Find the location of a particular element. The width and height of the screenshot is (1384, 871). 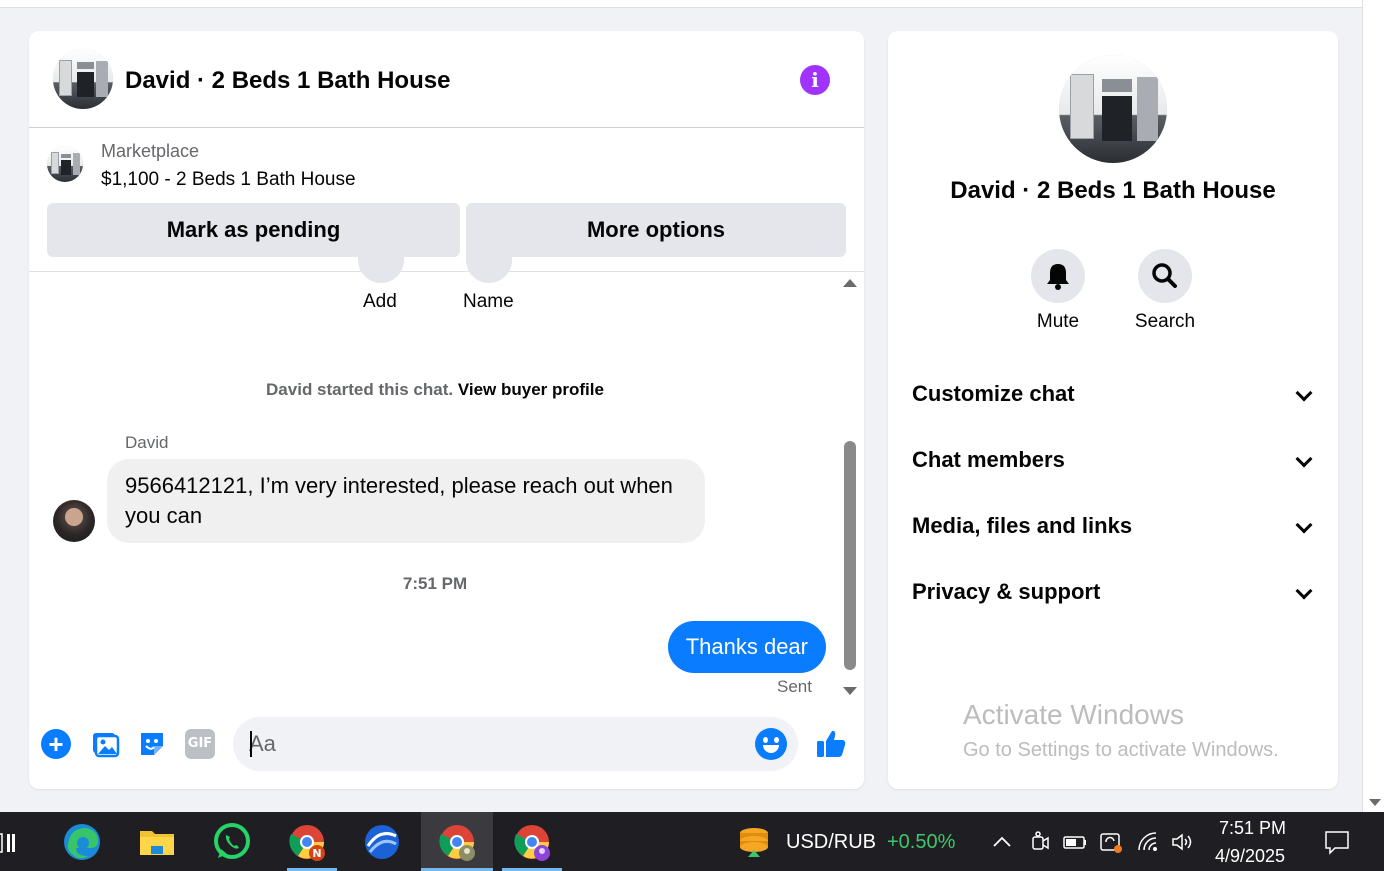

section-label: Media, files and links is located at coordinates (1022, 525).